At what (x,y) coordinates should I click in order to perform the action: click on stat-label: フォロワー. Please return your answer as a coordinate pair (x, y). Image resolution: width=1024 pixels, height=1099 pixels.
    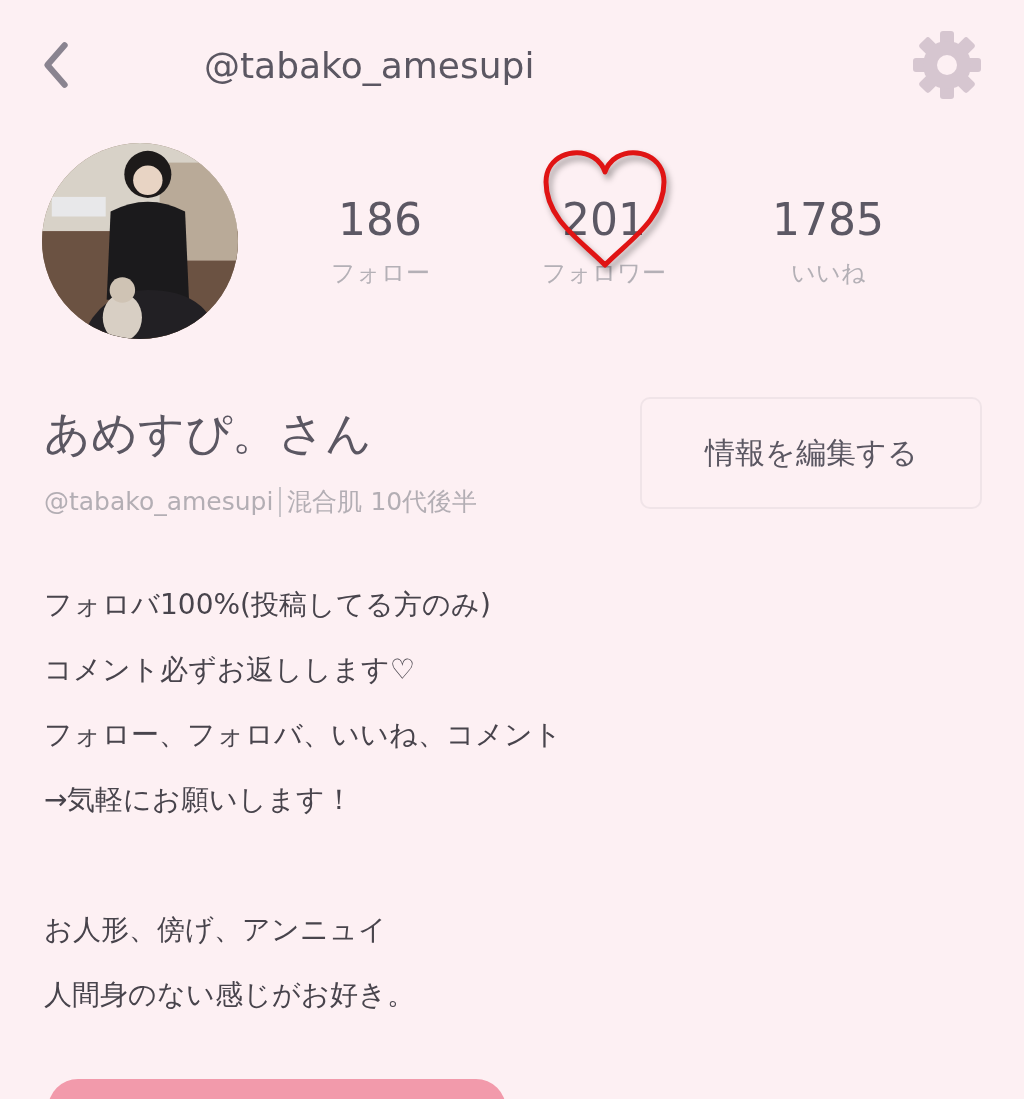
    Looking at the image, I should click on (604, 272).